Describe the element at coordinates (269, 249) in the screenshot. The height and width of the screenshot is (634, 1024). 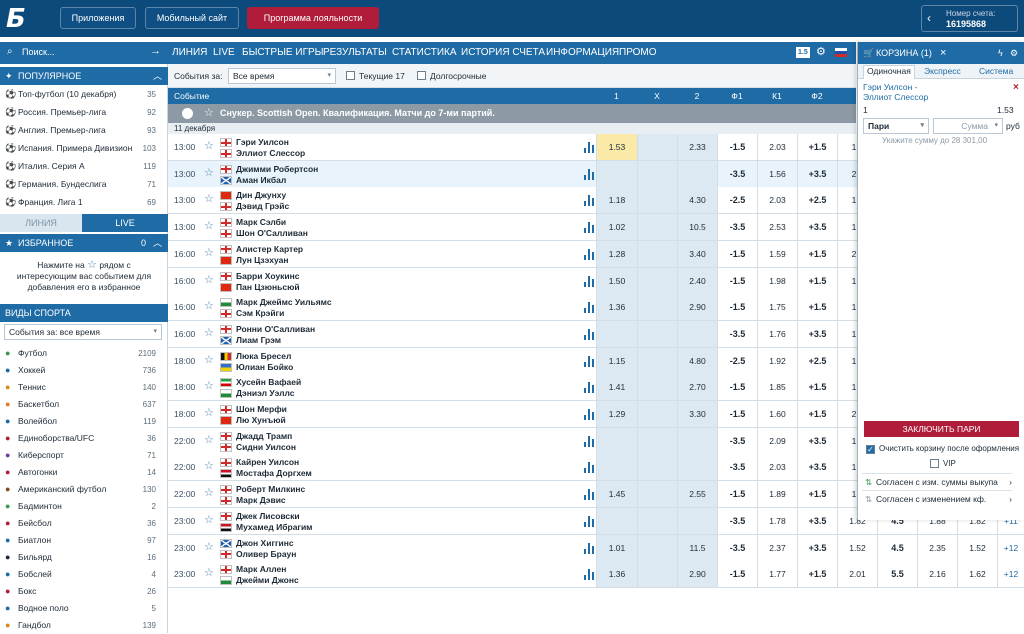
I see `player-1: Алистер Картер` at that location.